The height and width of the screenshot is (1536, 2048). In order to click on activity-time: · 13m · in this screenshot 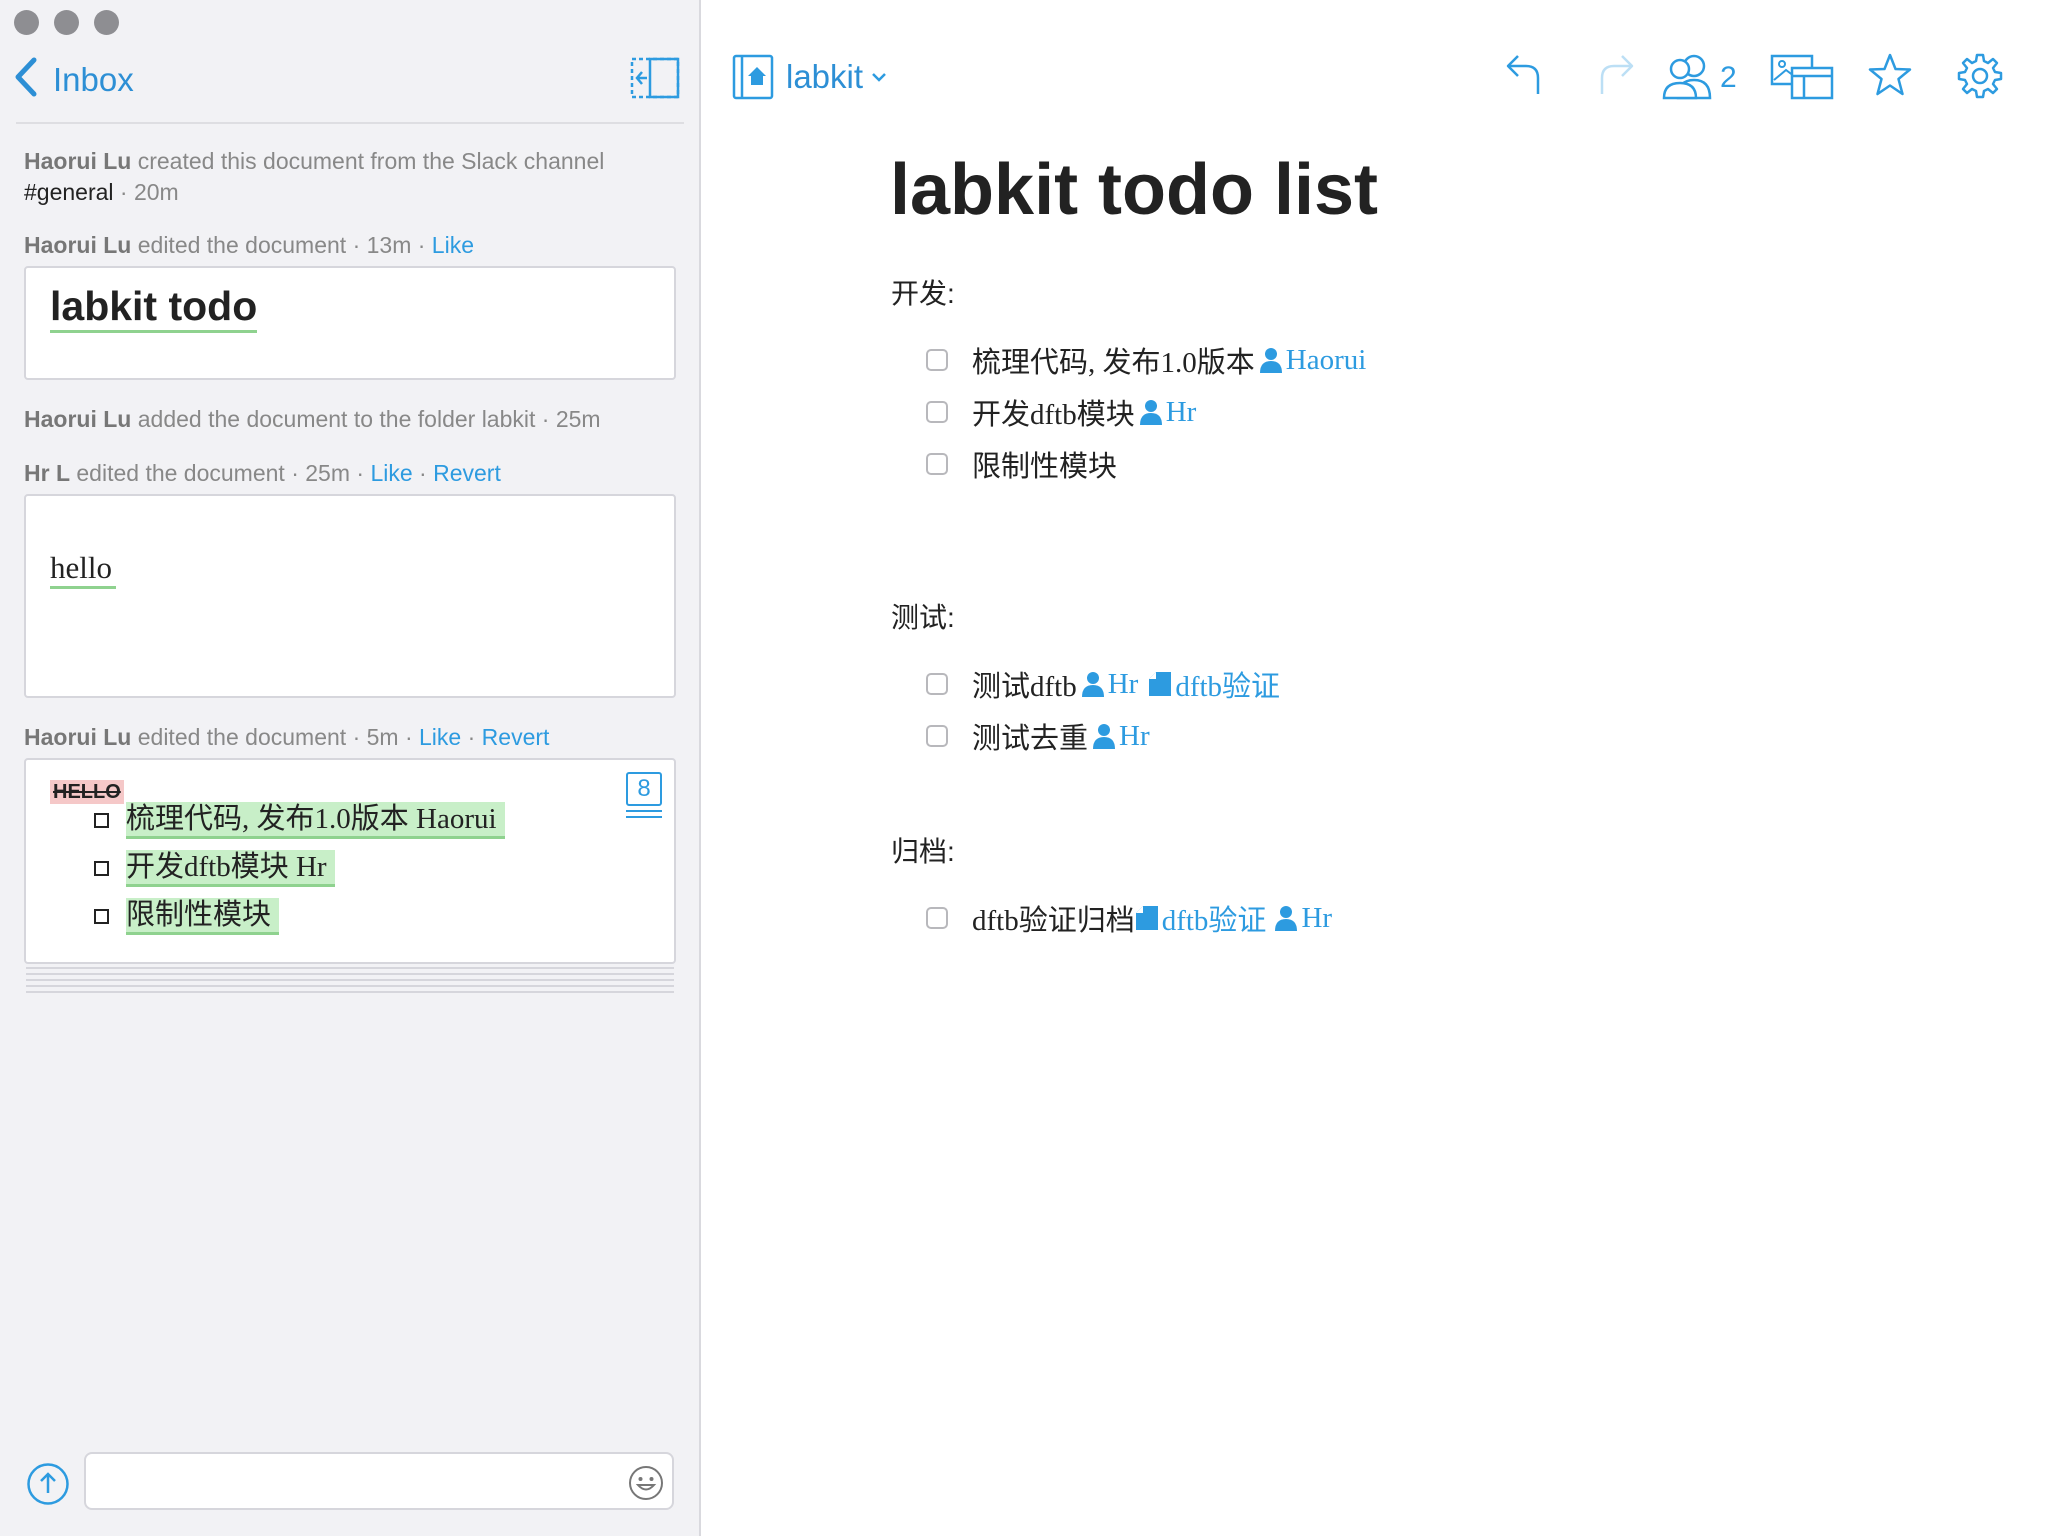, I will do `click(389, 245)`.